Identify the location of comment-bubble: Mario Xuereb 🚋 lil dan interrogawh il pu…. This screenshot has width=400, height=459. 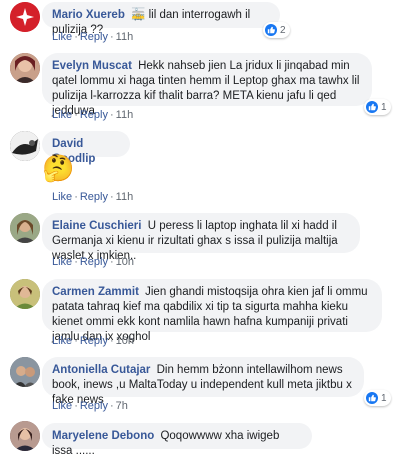
(161, 19).